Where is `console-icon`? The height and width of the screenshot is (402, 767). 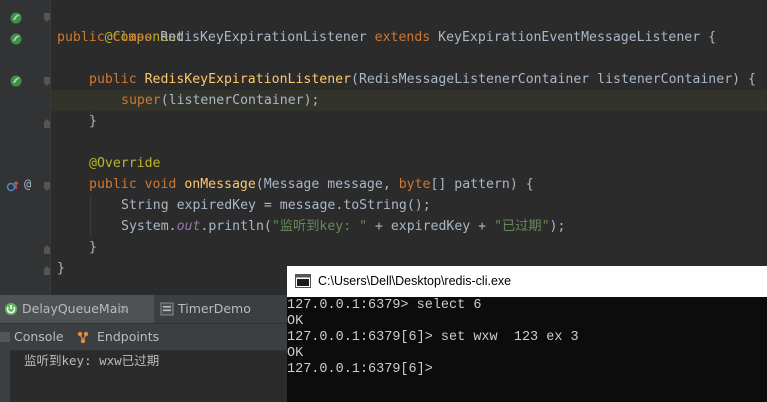 console-icon is located at coordinates (5, 337).